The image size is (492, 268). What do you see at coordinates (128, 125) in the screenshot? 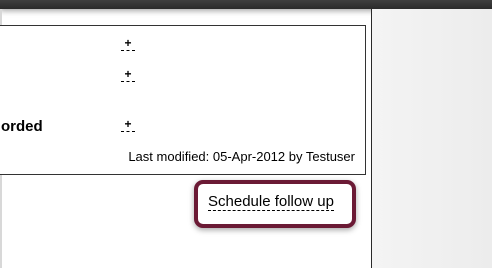
I see `add-field-button-3: +` at bounding box center [128, 125].